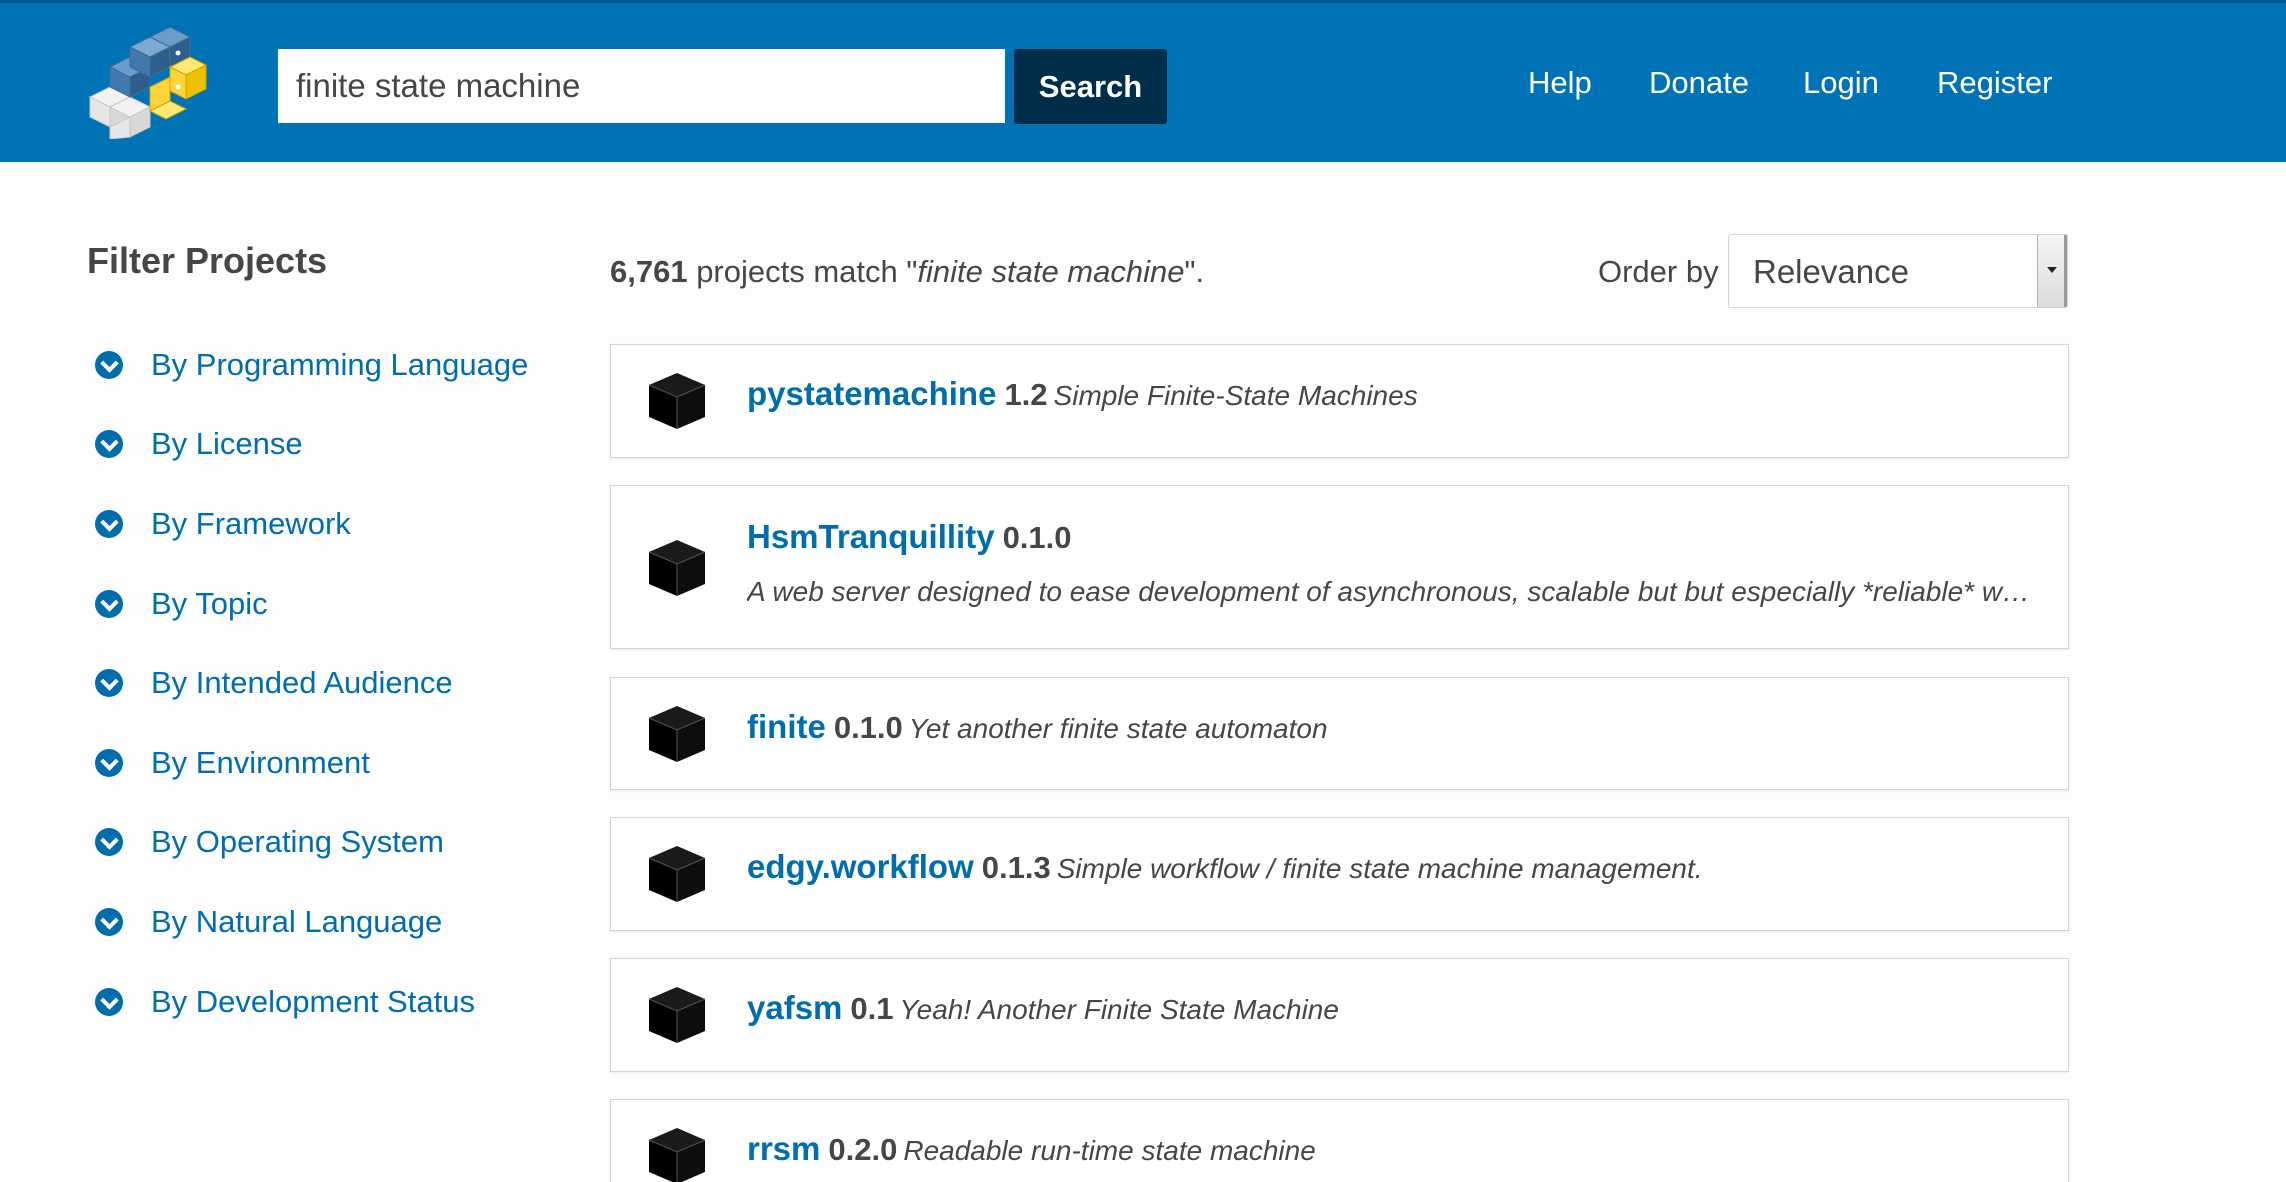 This screenshot has height=1182, width=2286. Describe the element at coordinates (1841, 83) in the screenshot. I see `nav-login-link: Login` at that location.